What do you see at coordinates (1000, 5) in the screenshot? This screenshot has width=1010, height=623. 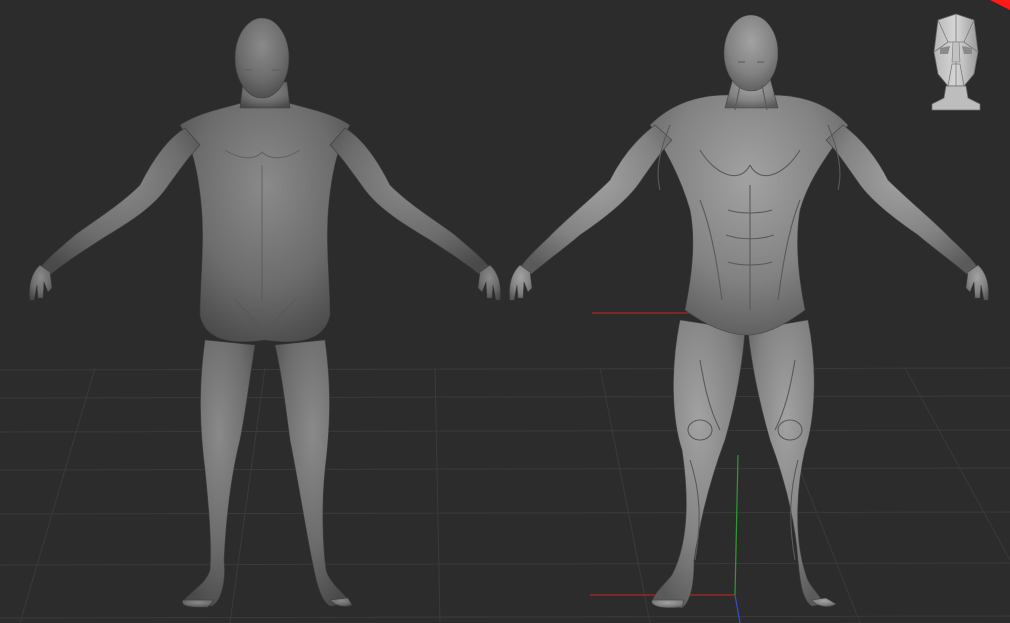 I see `corner-indicator` at bounding box center [1000, 5].